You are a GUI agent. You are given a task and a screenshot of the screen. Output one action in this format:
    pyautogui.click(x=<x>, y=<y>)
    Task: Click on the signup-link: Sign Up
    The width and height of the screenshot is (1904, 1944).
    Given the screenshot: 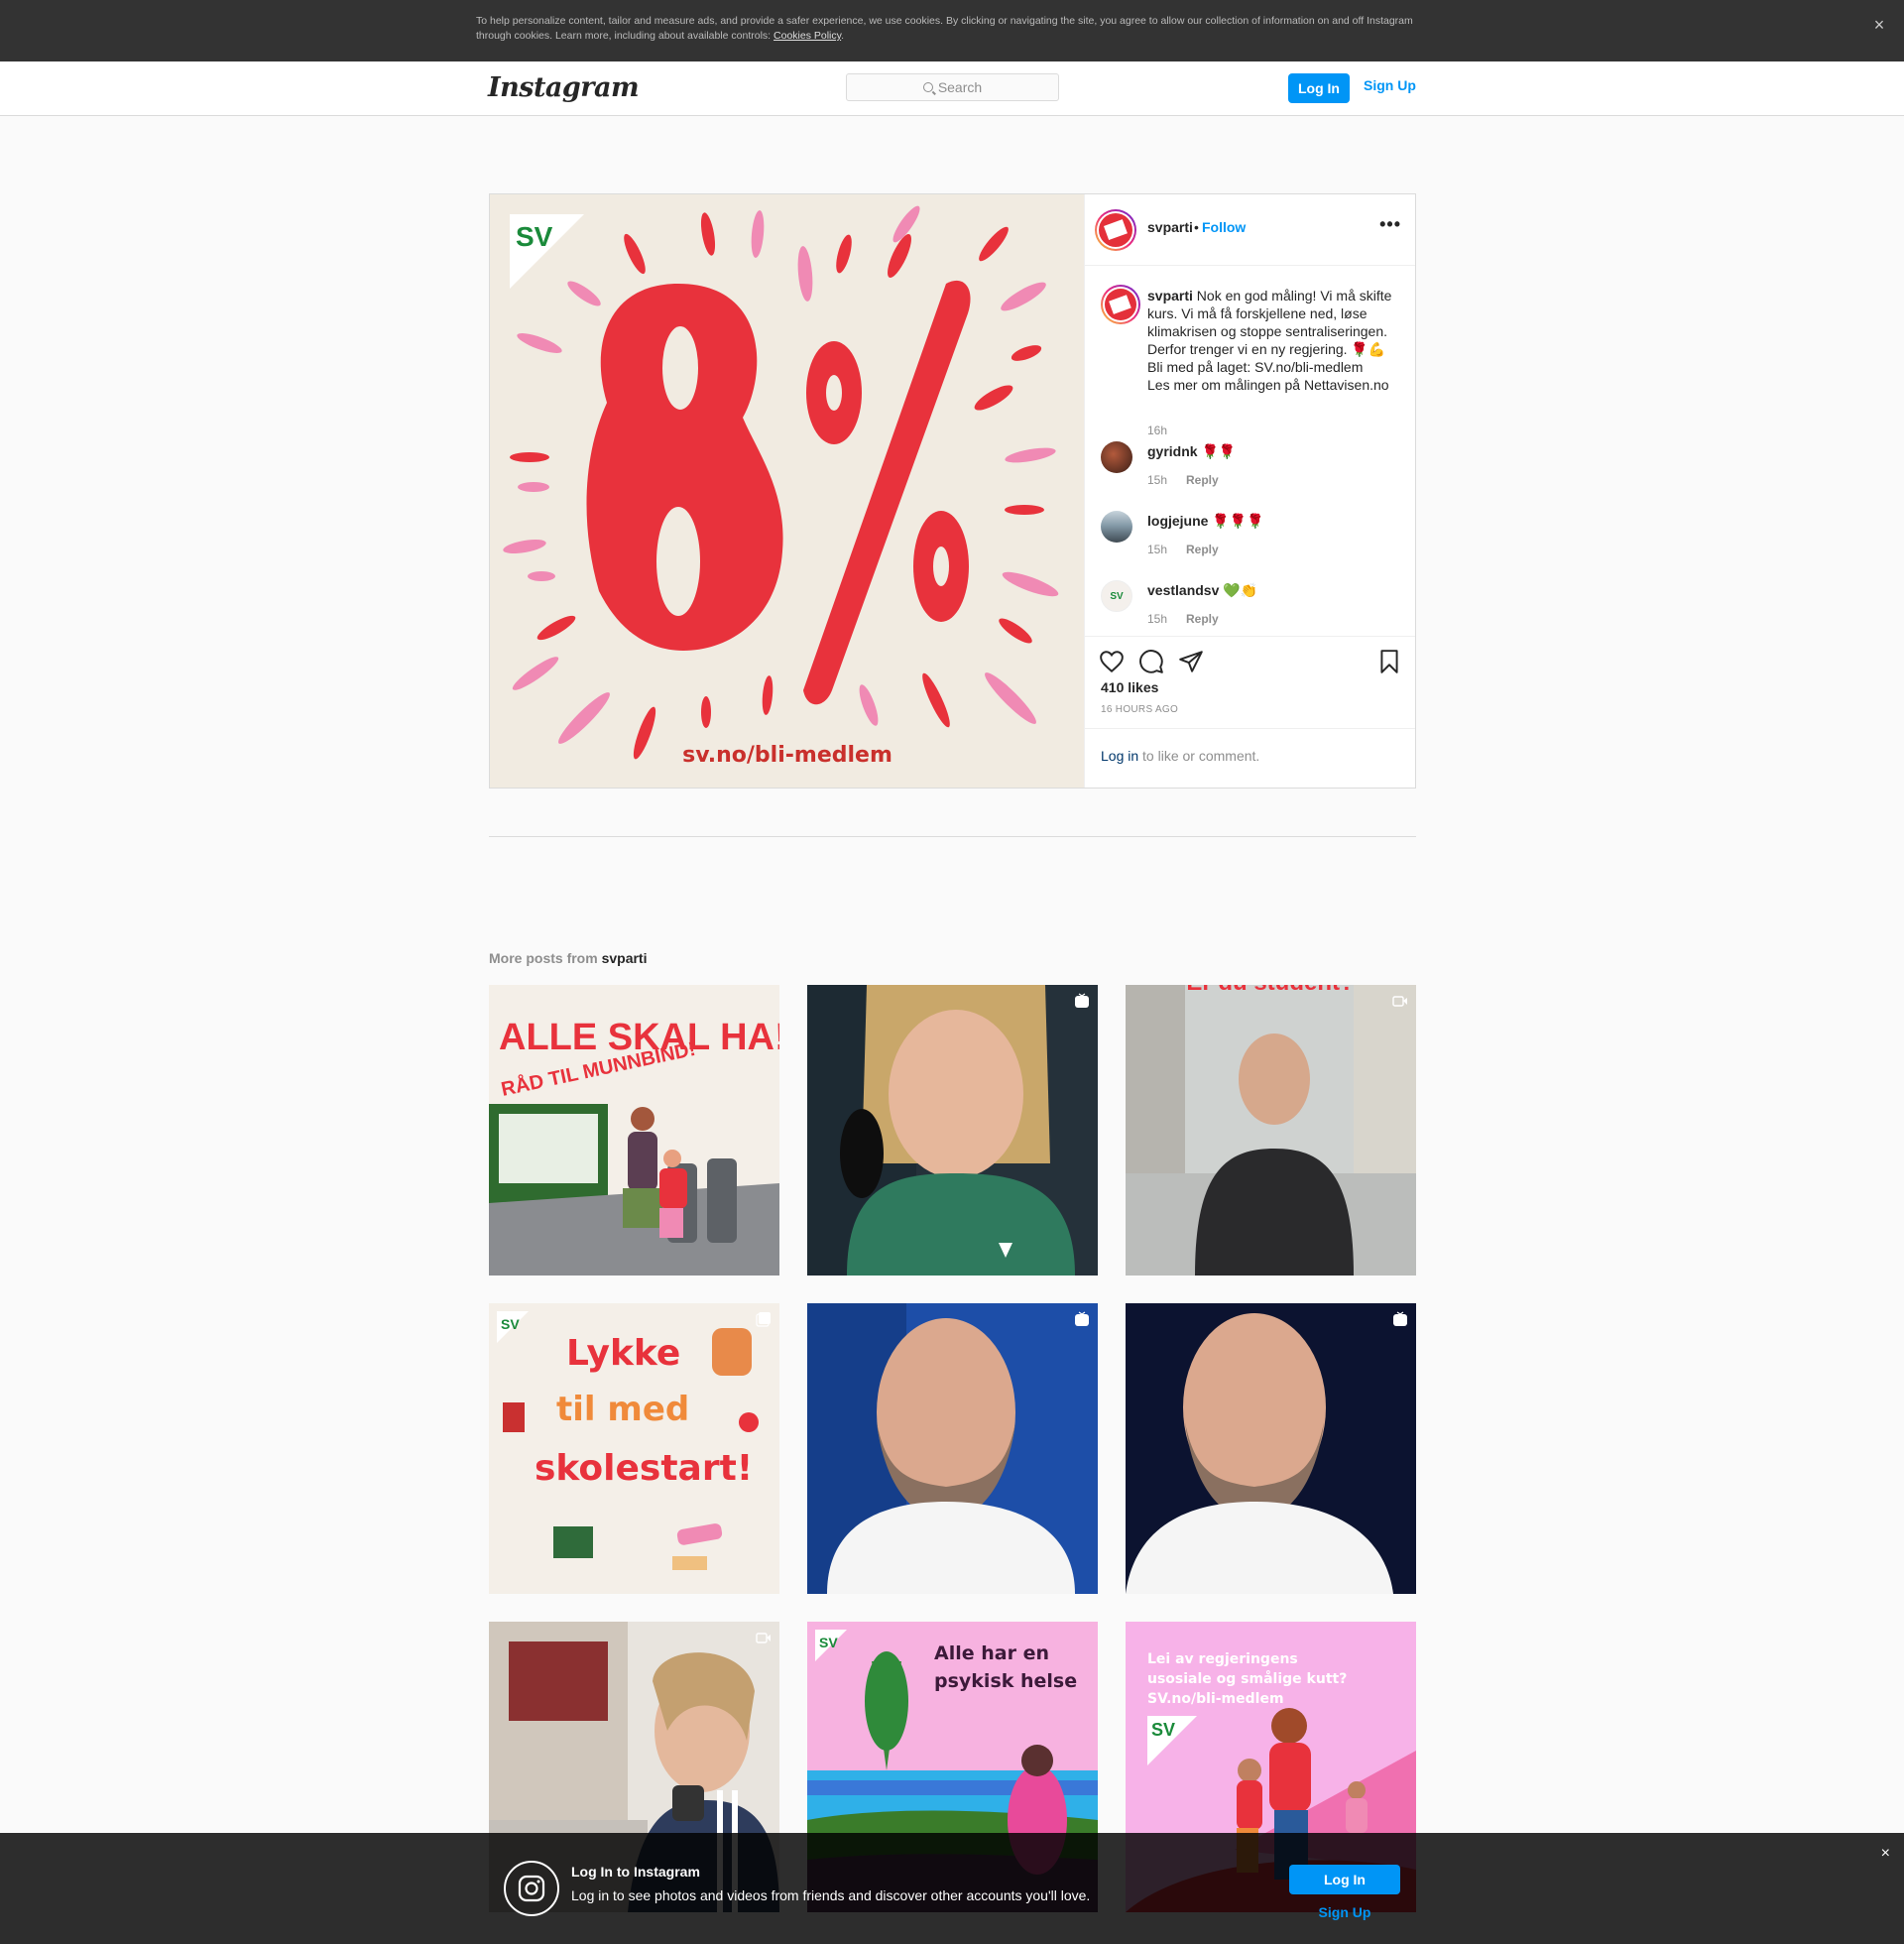 What is the action you would take?
    pyautogui.click(x=1390, y=85)
    